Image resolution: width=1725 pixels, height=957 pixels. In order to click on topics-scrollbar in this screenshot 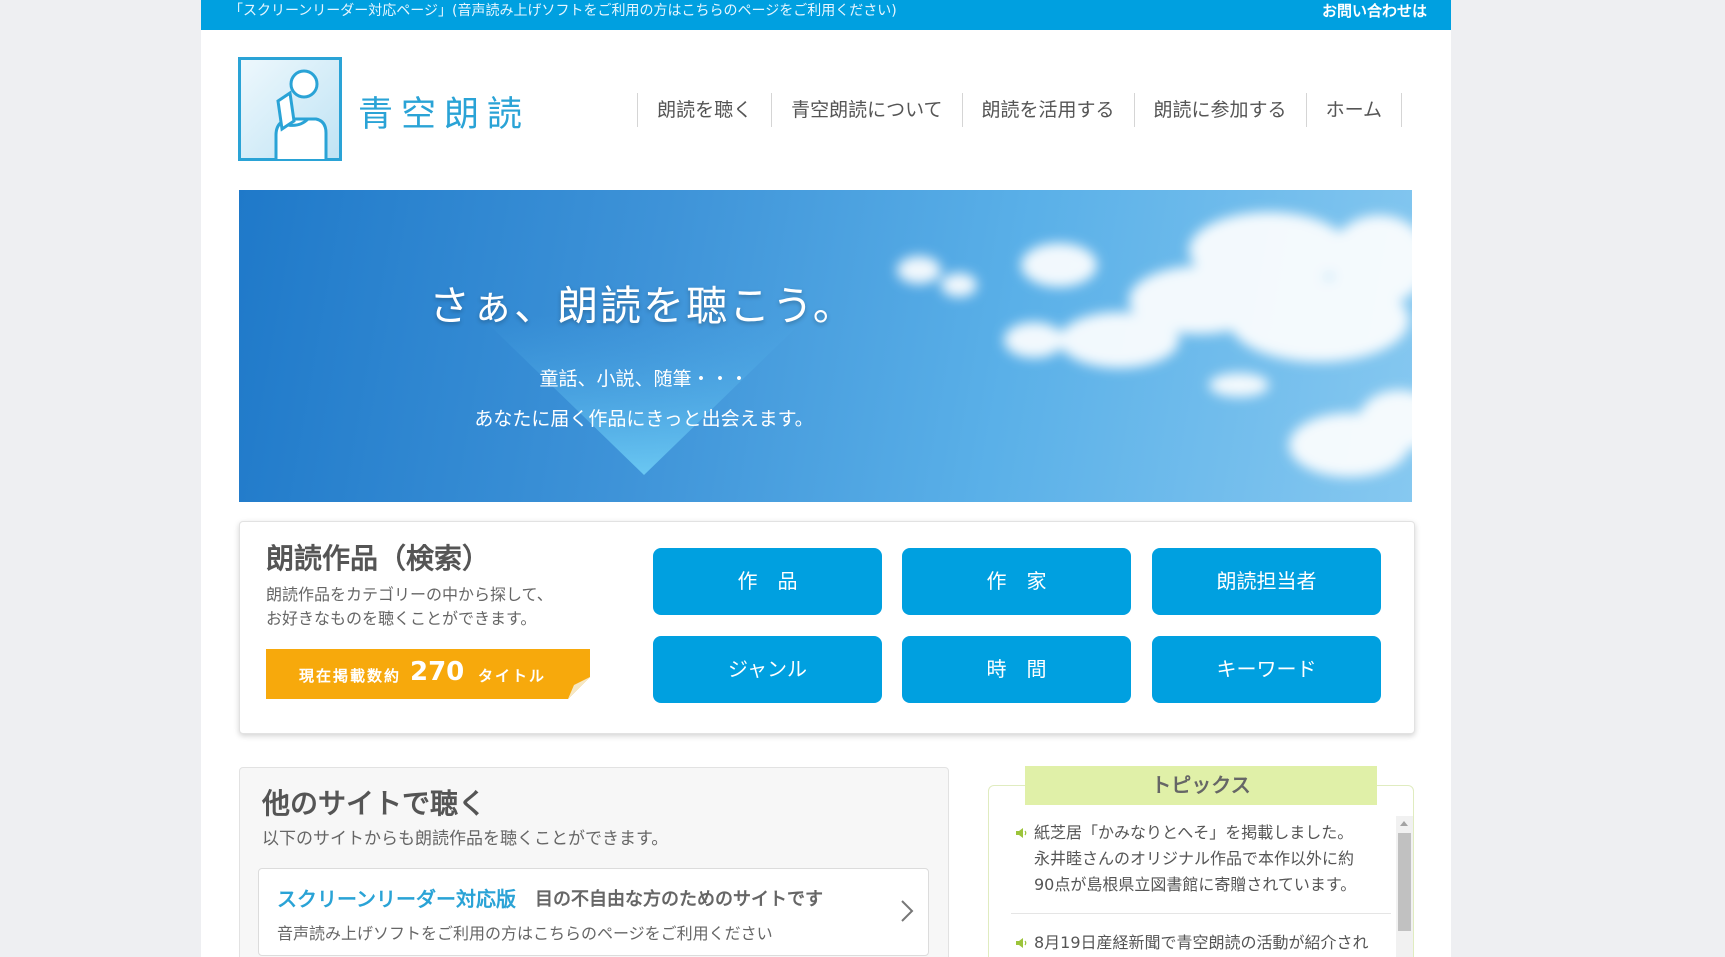, I will do `click(1404, 886)`.